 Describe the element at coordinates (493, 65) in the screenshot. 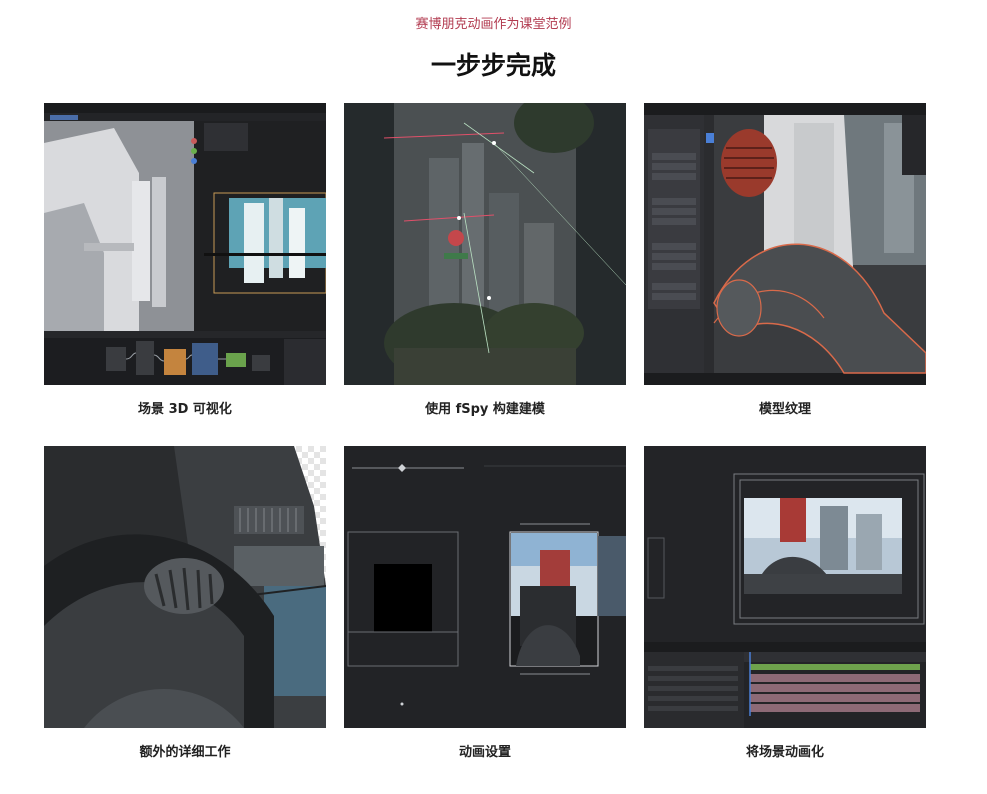

I see `section-heading: 一步步完成` at that location.